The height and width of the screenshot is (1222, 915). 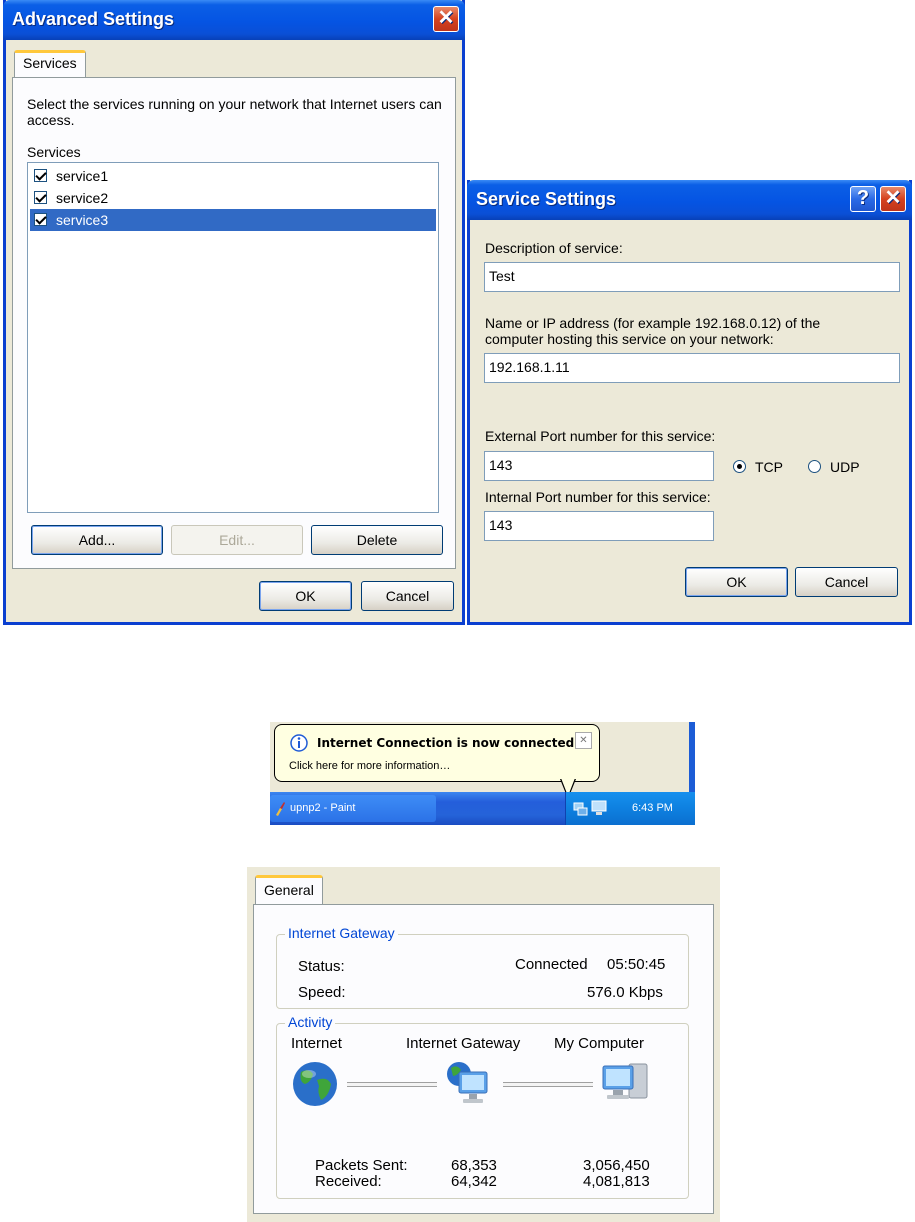 What do you see at coordinates (377, 540) in the screenshot?
I see `delete-button: Delete` at bounding box center [377, 540].